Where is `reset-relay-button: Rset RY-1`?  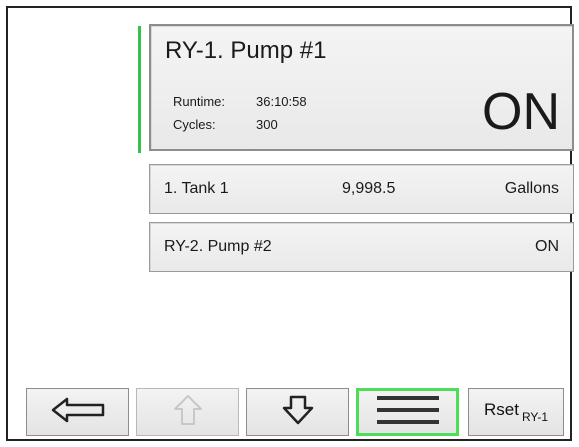 reset-relay-button: Rset RY-1 is located at coordinates (516, 412).